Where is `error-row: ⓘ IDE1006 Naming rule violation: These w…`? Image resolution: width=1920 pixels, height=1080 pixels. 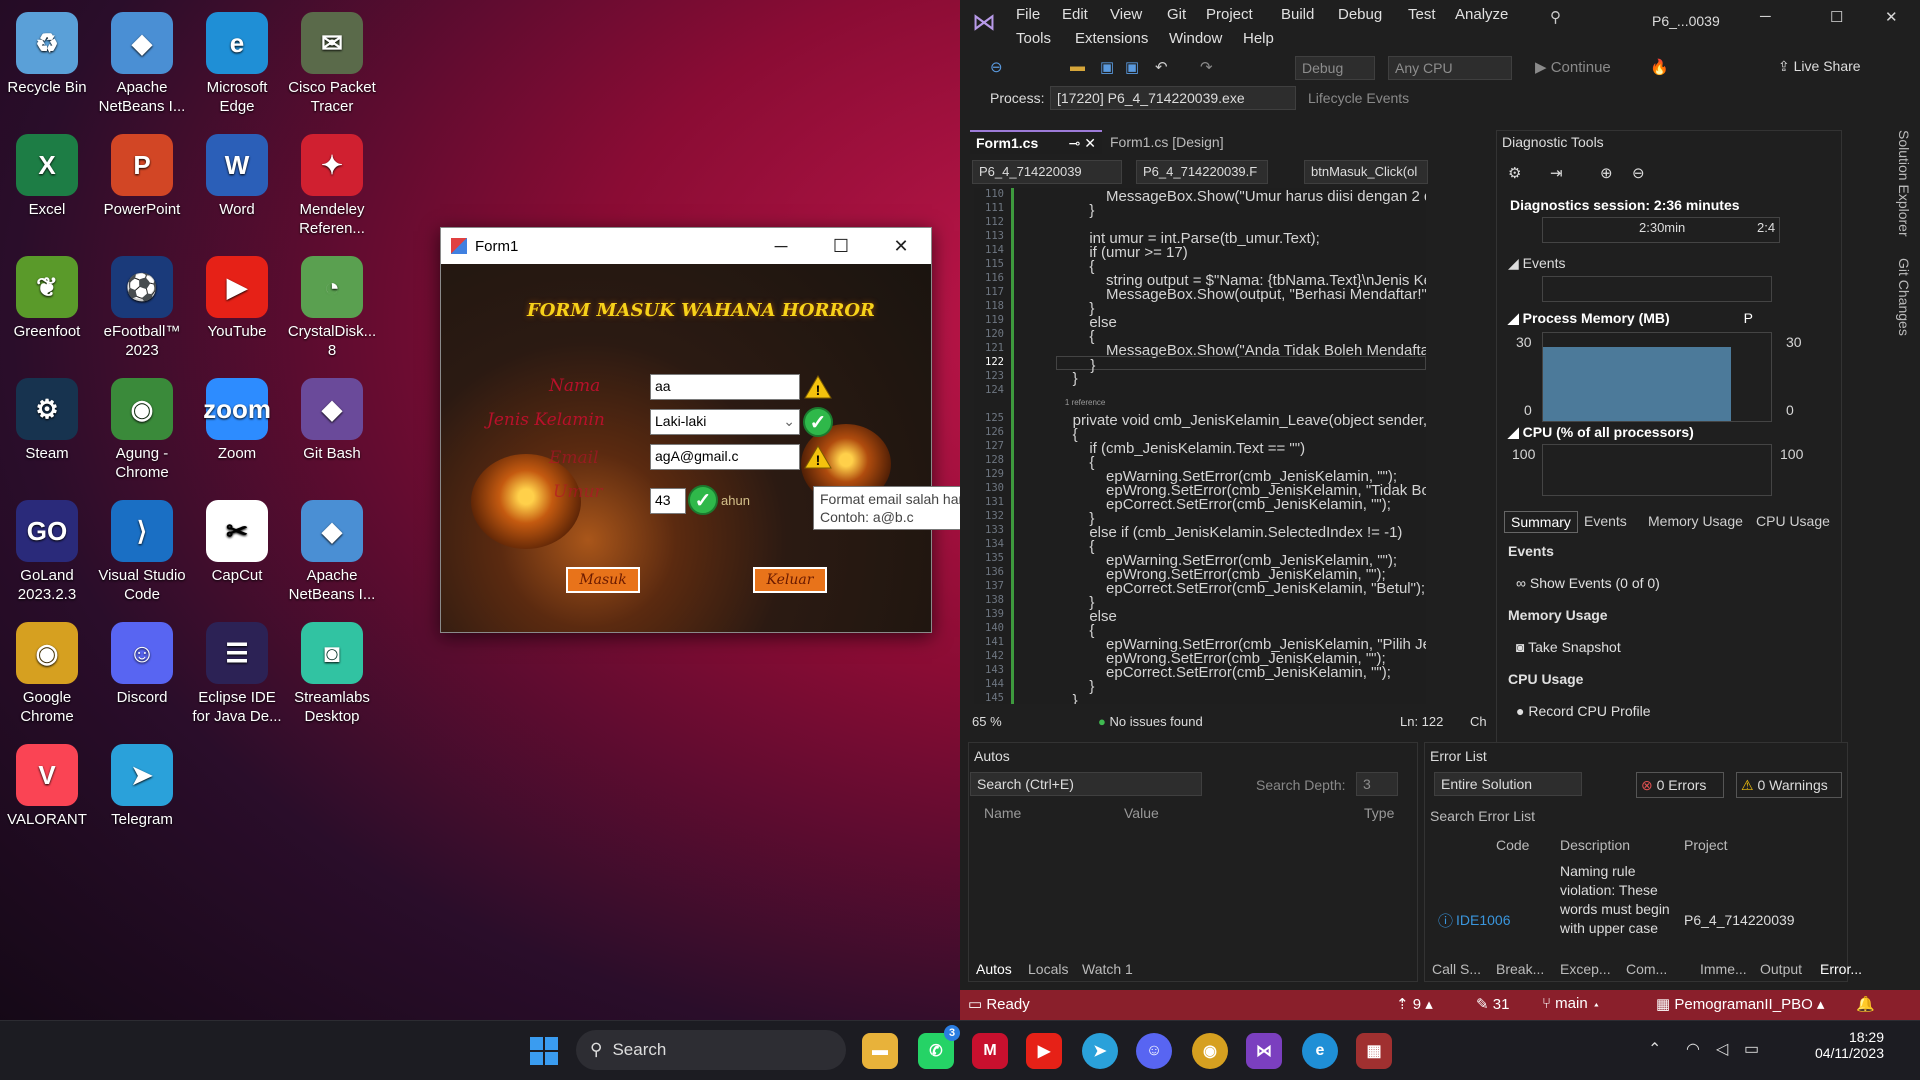 error-row: ⓘ IDE1006 Naming rule violation: These w… is located at coordinates (1628, 900).